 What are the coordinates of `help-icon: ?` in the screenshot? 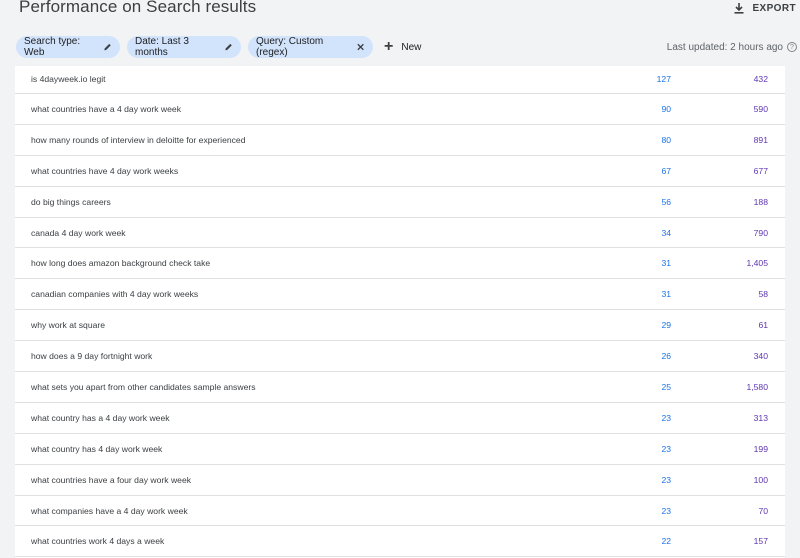 It's located at (792, 47).